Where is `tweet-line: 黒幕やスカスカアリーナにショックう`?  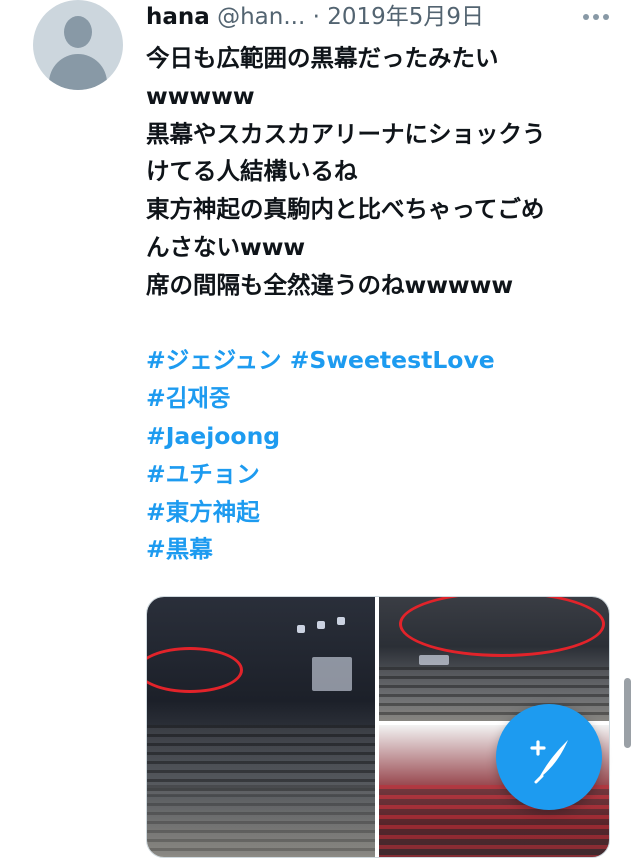
tweet-line: 黒幕やスカスカアリーナにショックう is located at coordinates (346, 133).